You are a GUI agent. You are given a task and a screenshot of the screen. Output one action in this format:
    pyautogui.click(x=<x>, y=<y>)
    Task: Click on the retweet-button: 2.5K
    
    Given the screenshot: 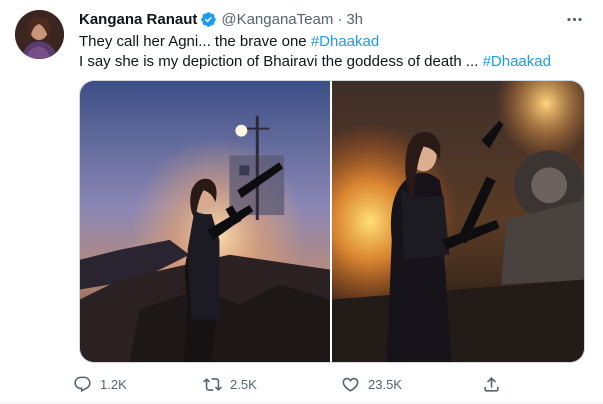 What is the action you would take?
    pyautogui.click(x=230, y=384)
    